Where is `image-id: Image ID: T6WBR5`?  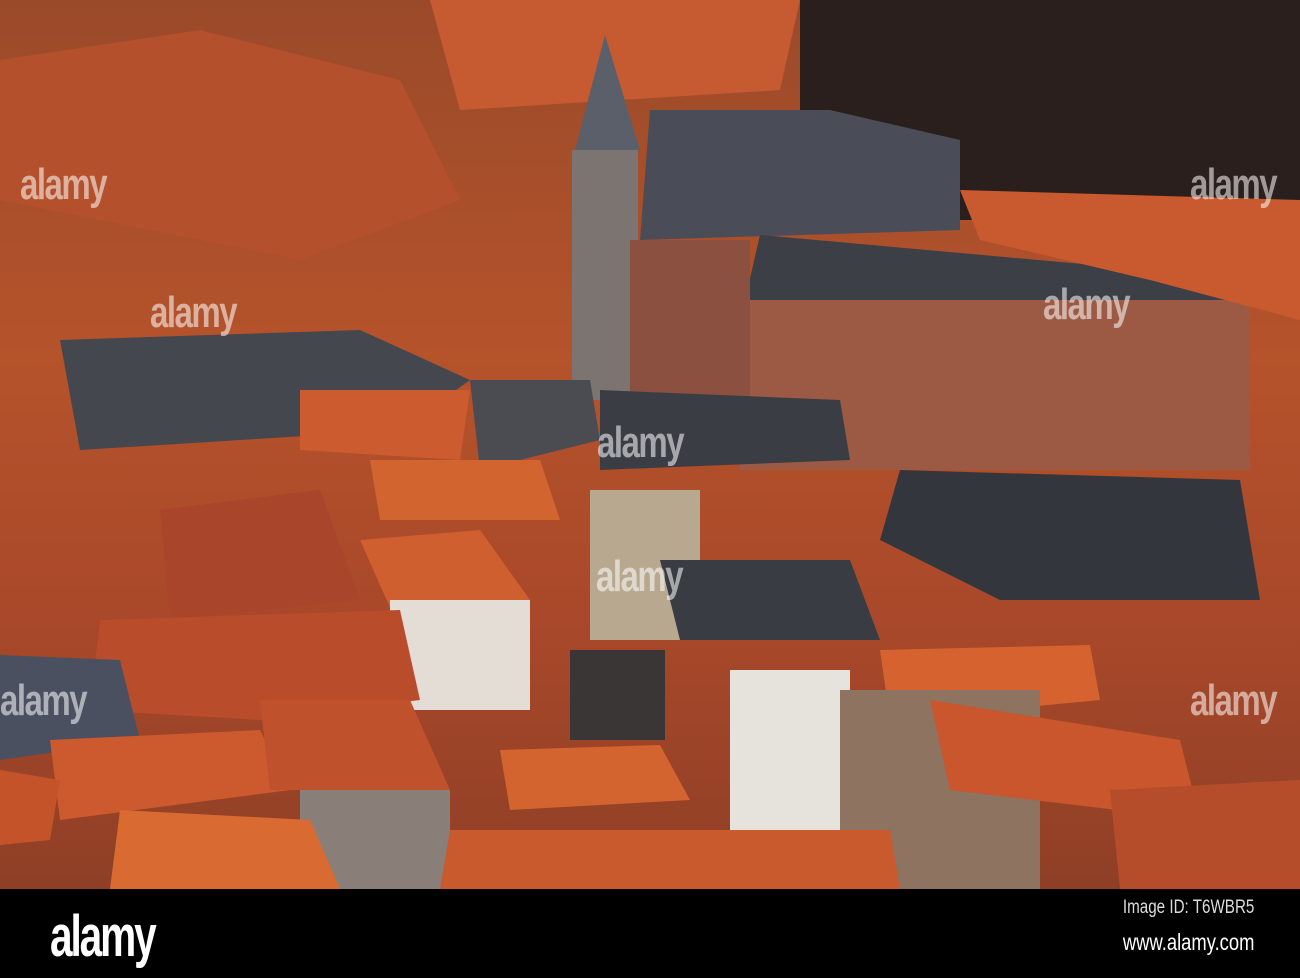
image-id: Image ID: T6WBR5 is located at coordinates (1188, 907).